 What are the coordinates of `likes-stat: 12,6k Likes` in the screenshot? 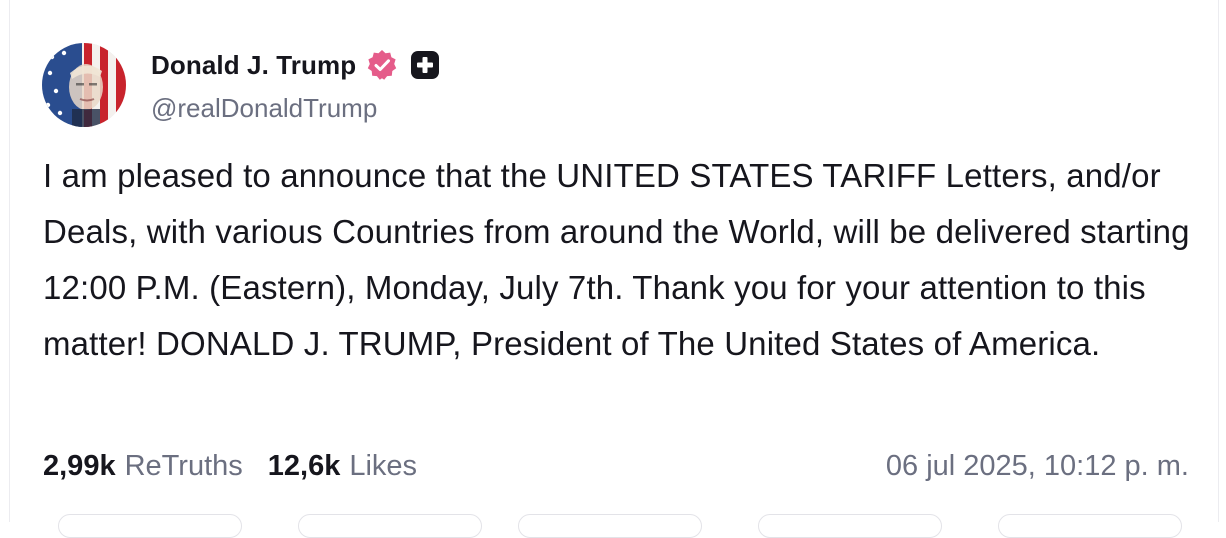 It's located at (342, 466).